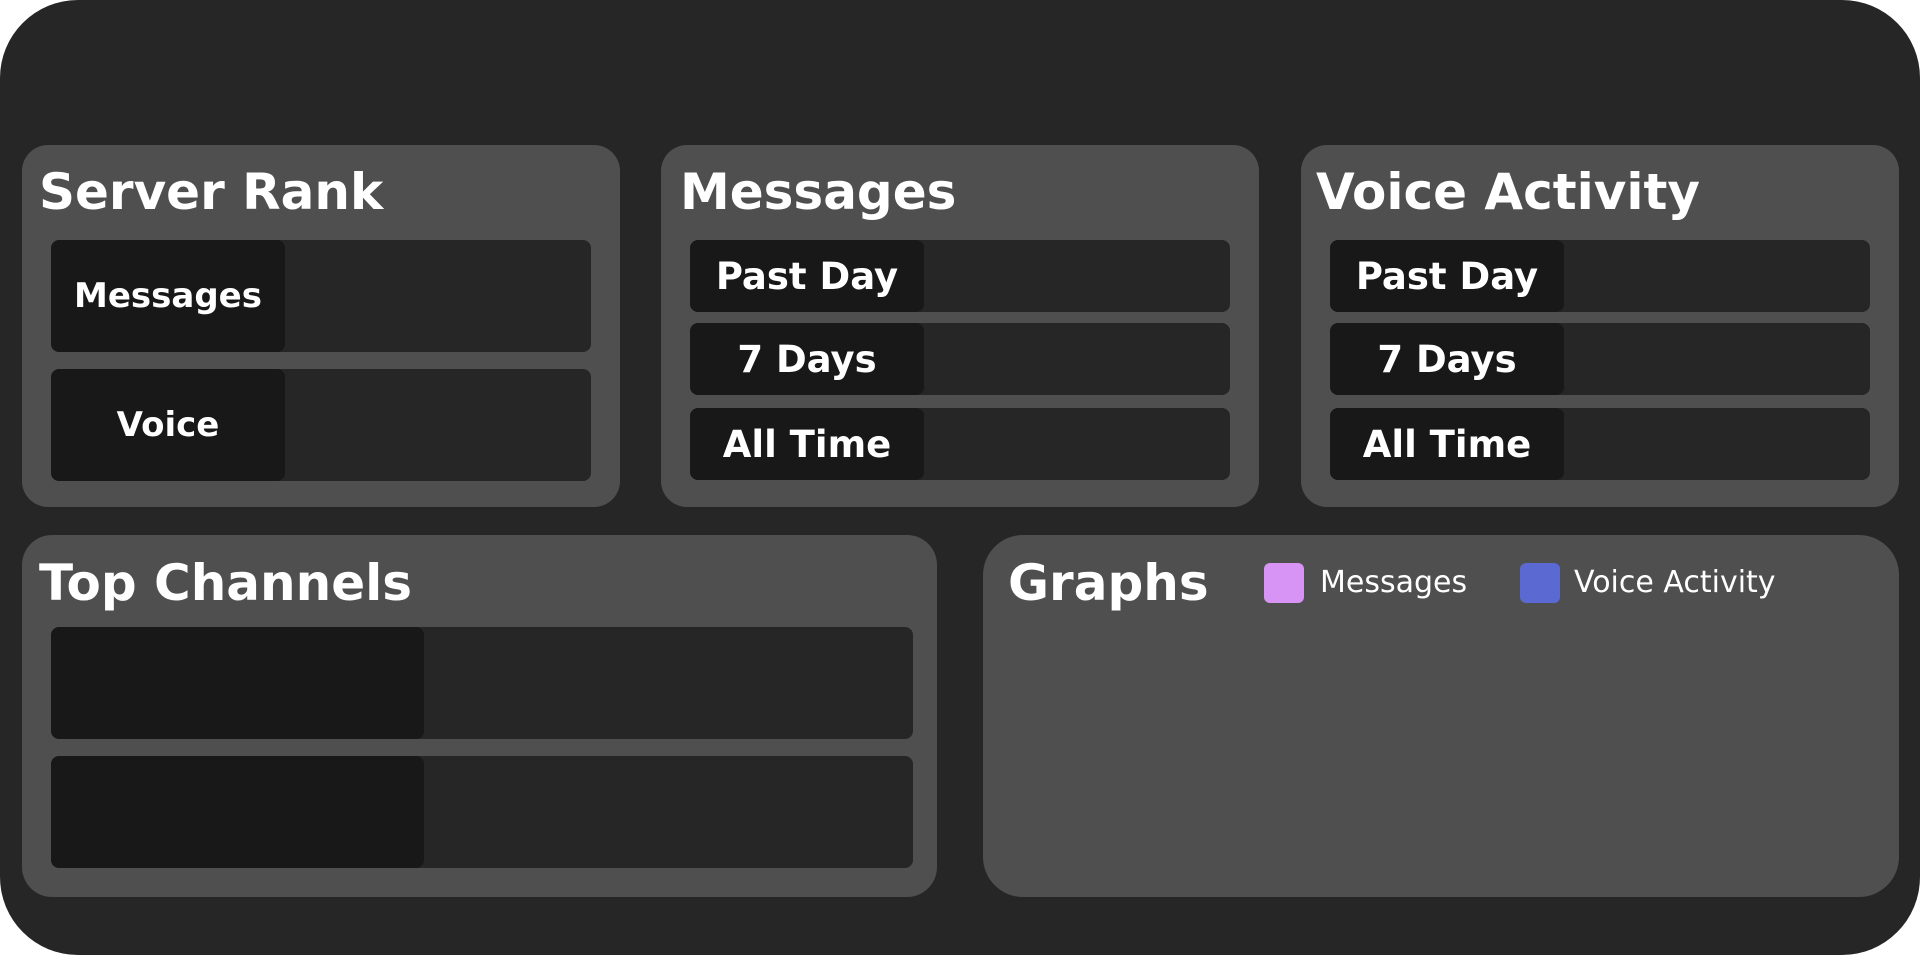 This screenshot has height=955, width=1920. Describe the element at coordinates (1600, 276) in the screenshot. I see `voice-past-day-row: Past Day` at that location.